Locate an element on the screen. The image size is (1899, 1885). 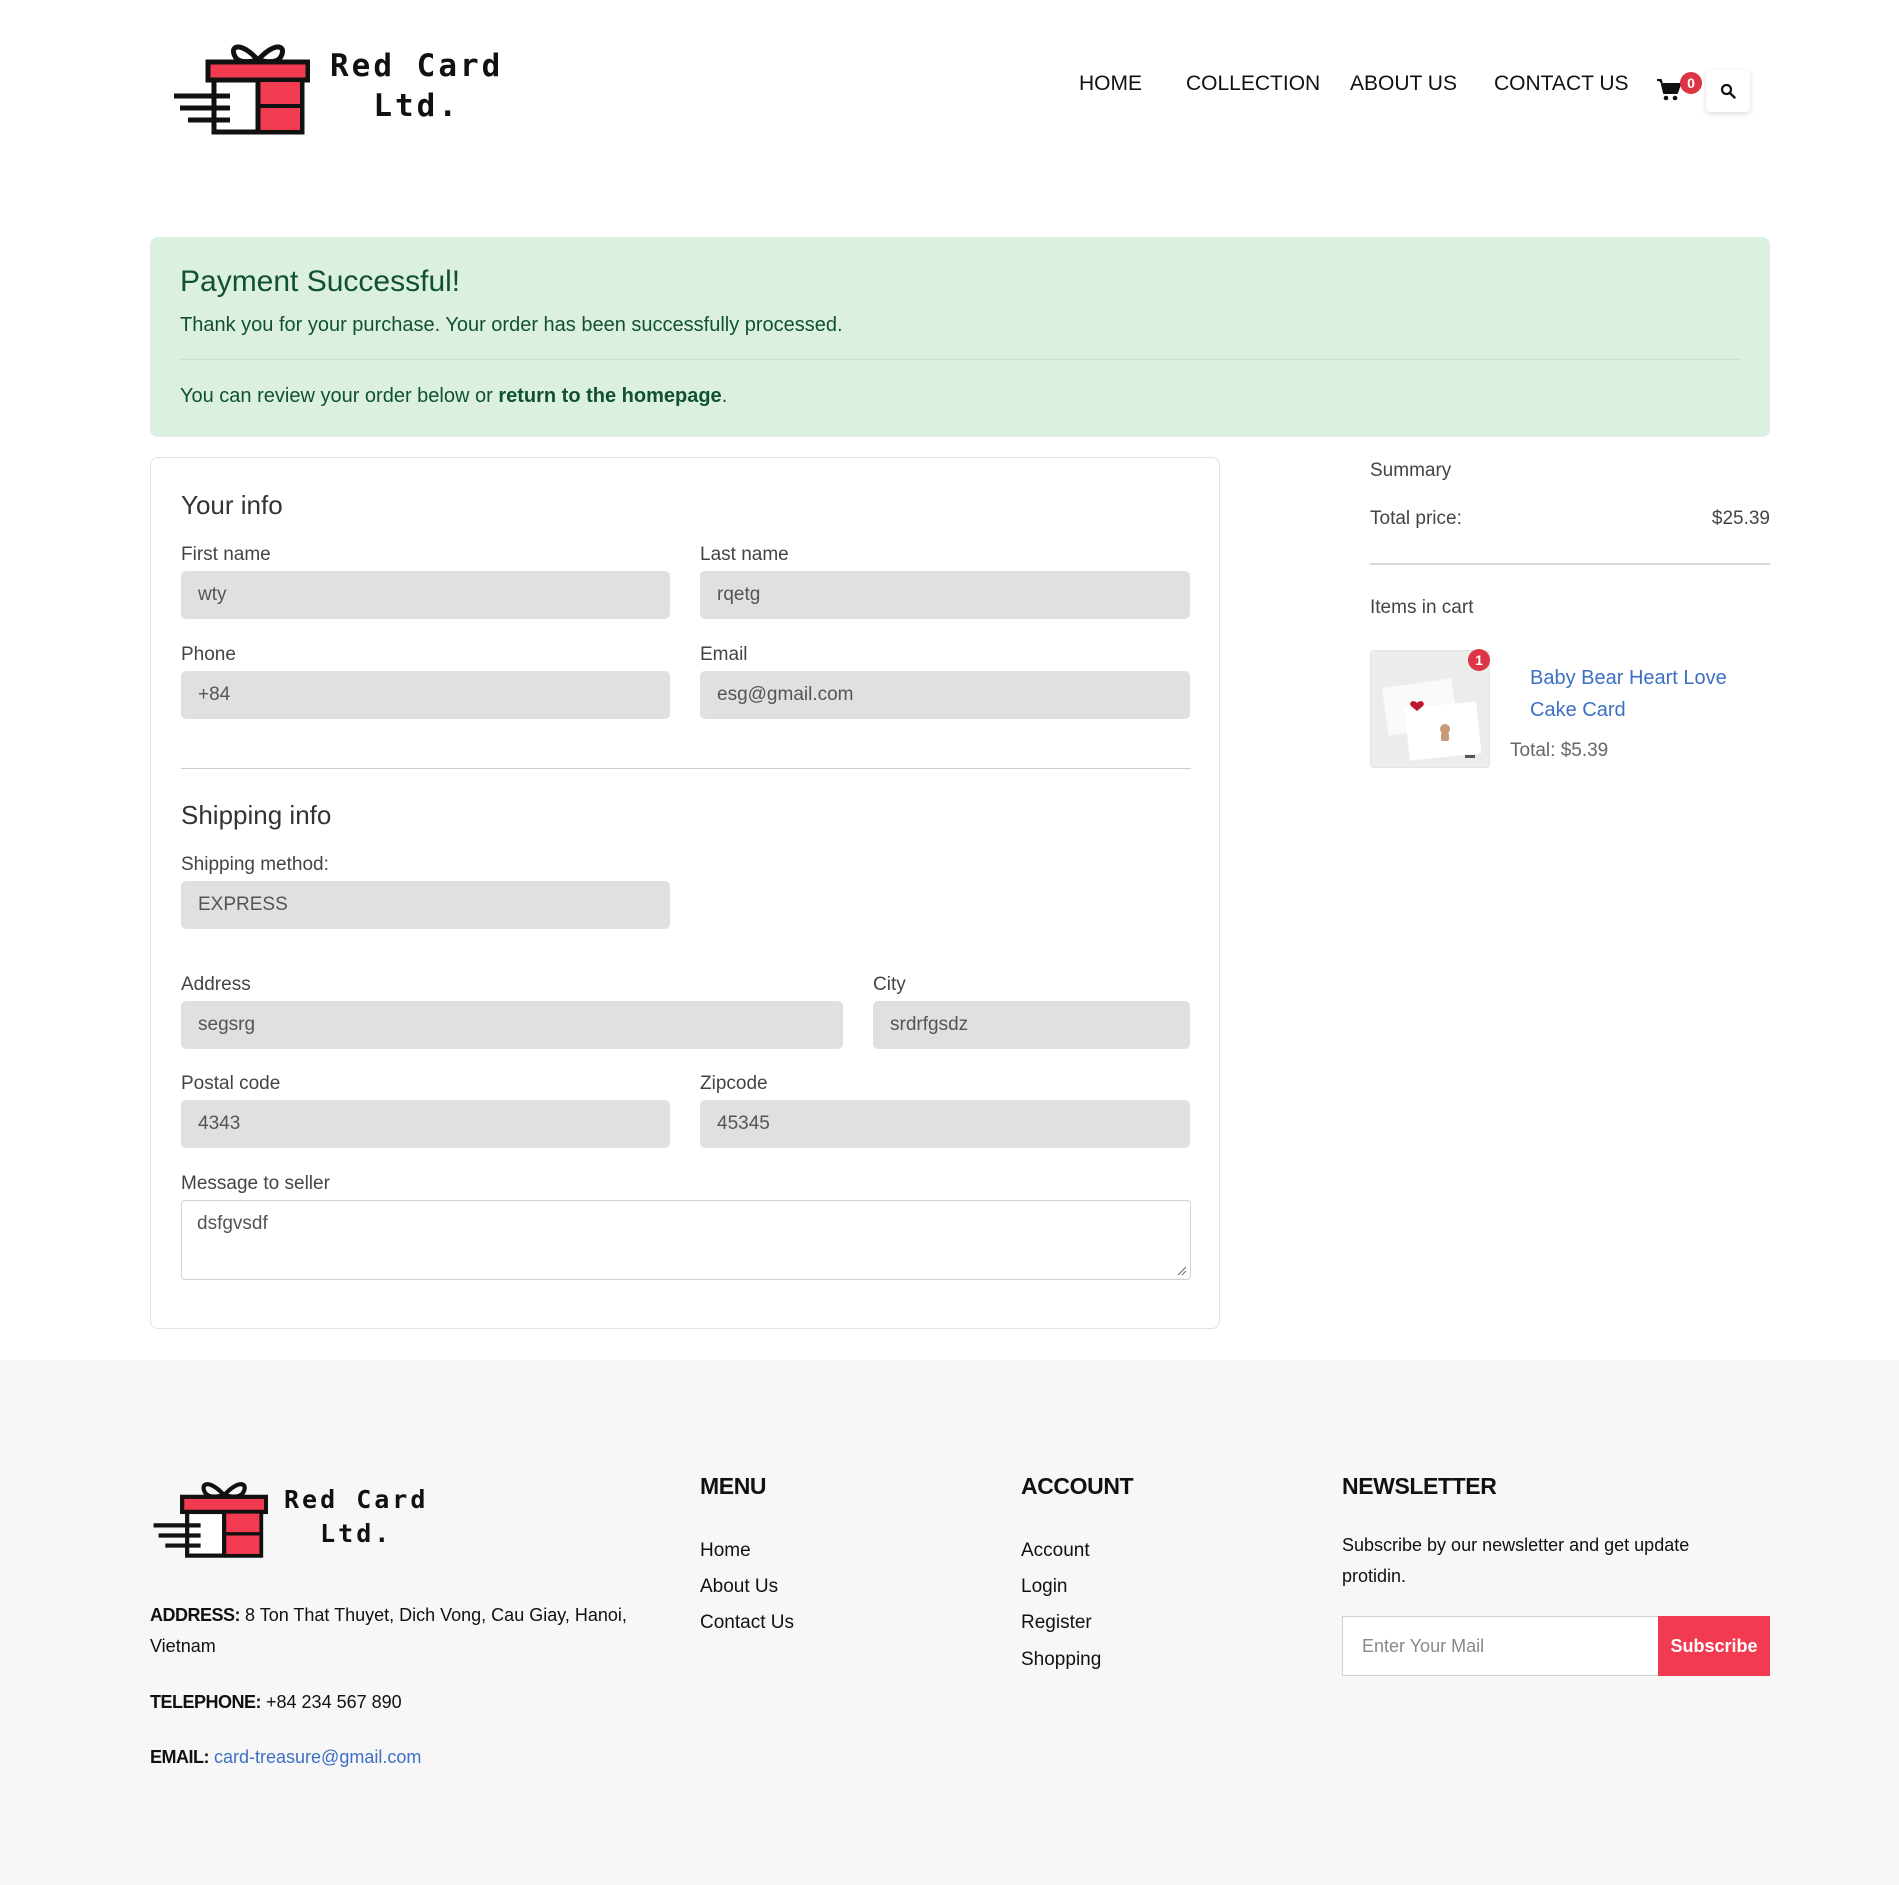
footer-newsletter-title: NEWSLETTER is located at coordinates (1419, 1486).